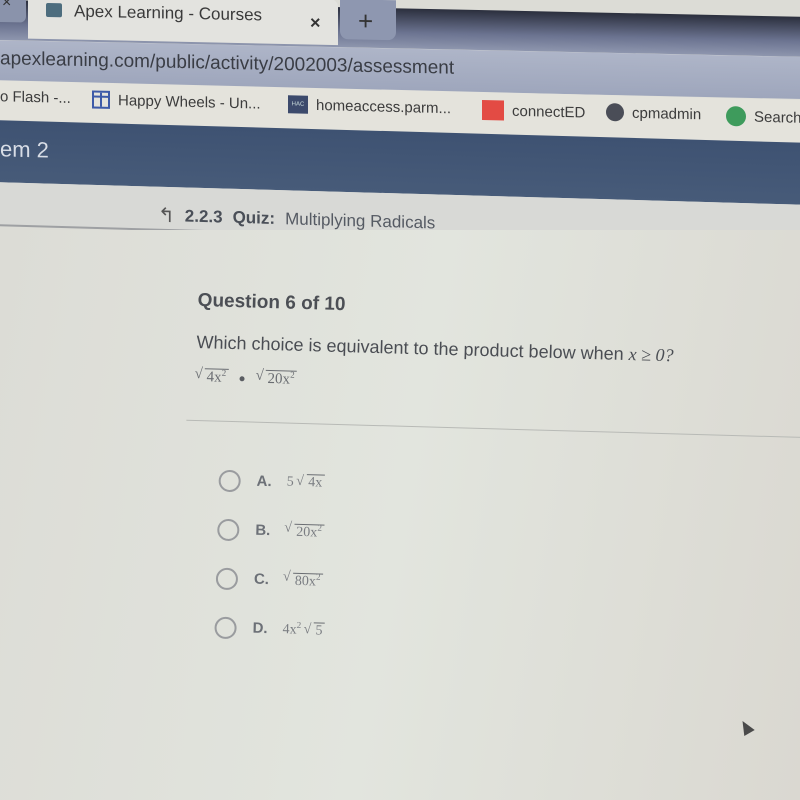 This screenshot has height=800, width=800. I want to click on activity-number: 2.2.3, so click(203, 215).